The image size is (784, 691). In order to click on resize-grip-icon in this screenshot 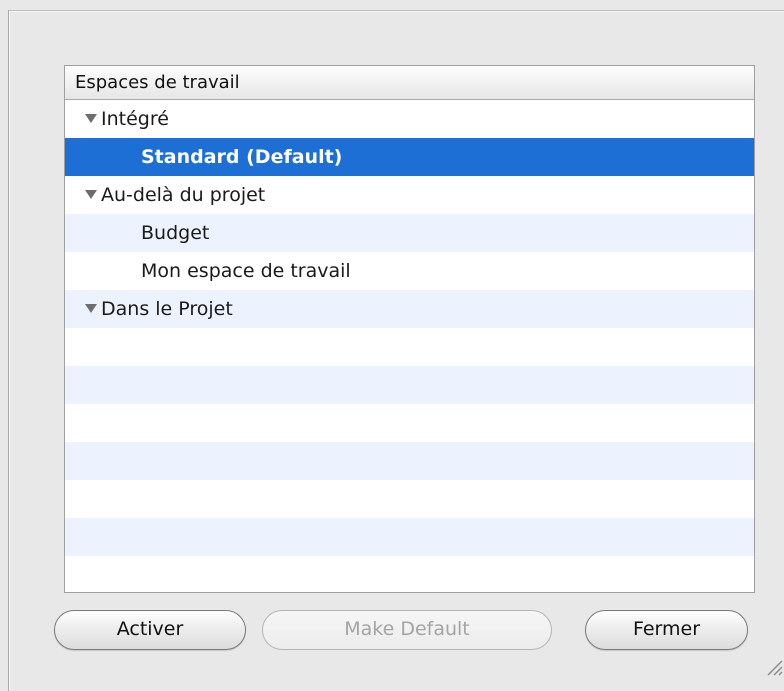, I will do `click(772, 665)`.